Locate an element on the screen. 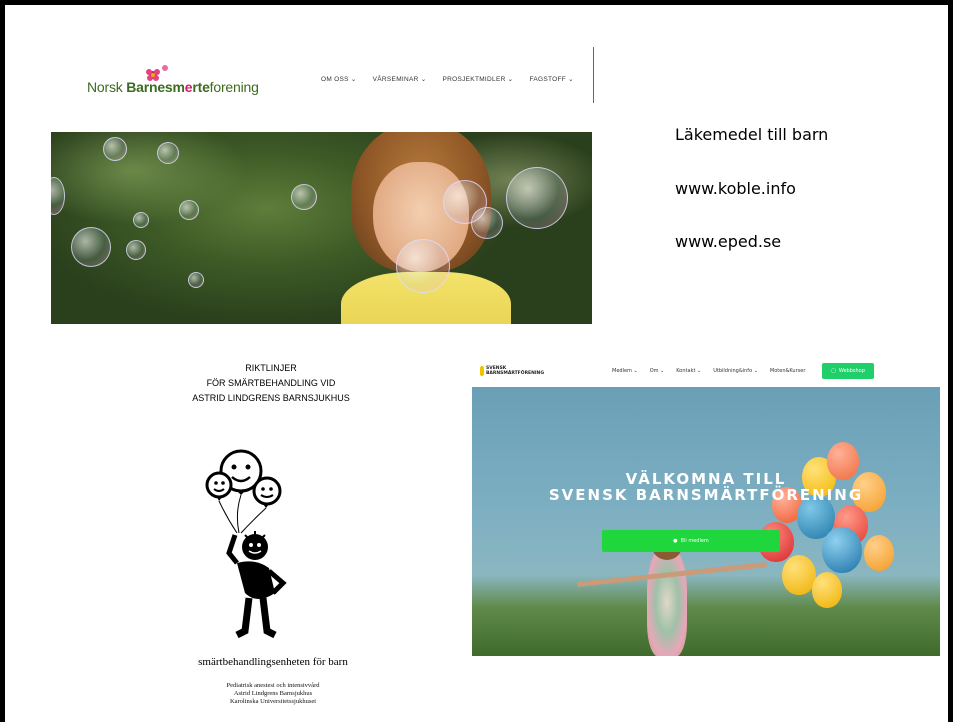  cart-icon: ▢ is located at coordinates (833, 371).